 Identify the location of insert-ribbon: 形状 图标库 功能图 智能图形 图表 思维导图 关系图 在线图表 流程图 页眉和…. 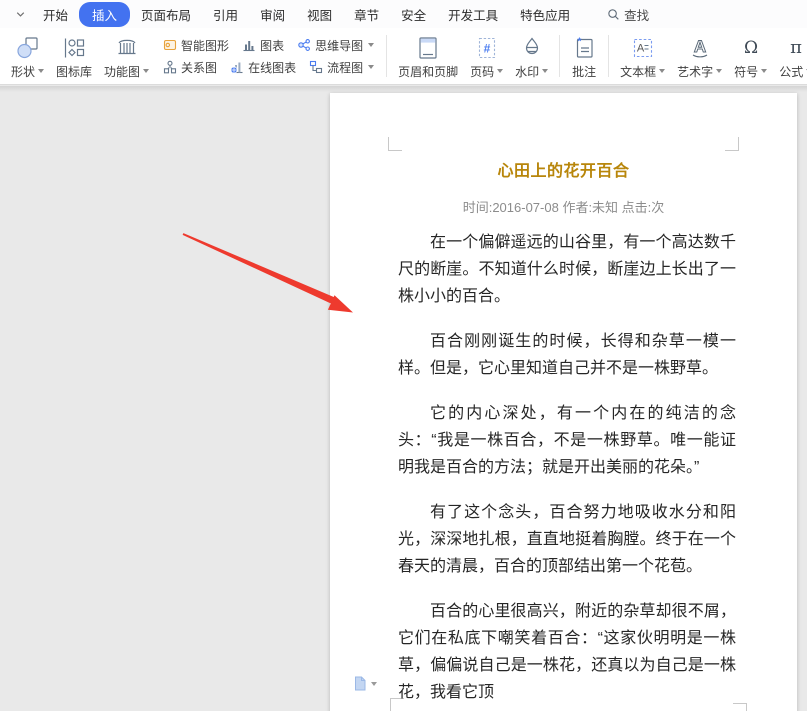
(403, 56).